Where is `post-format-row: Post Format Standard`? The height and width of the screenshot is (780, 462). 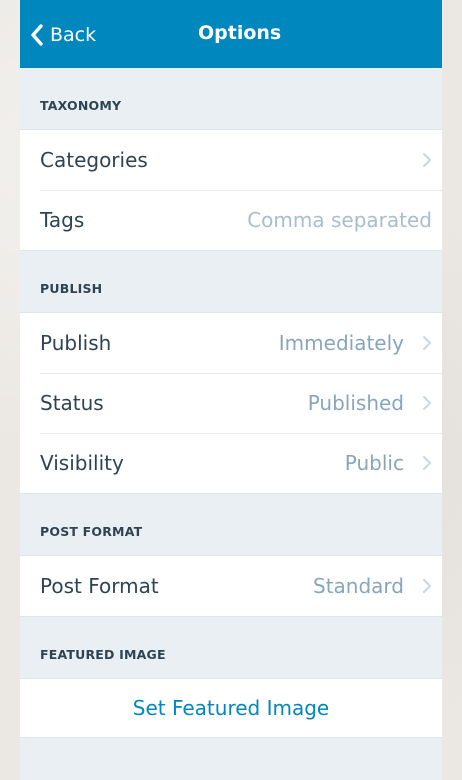
post-format-row: Post Format Standard is located at coordinates (231, 586).